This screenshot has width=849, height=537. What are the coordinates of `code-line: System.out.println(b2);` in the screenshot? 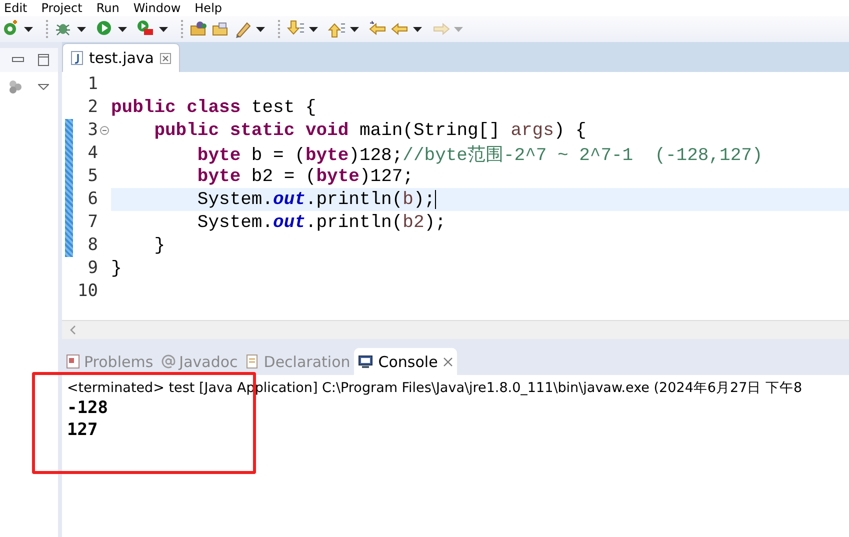 It's located at (321, 222).